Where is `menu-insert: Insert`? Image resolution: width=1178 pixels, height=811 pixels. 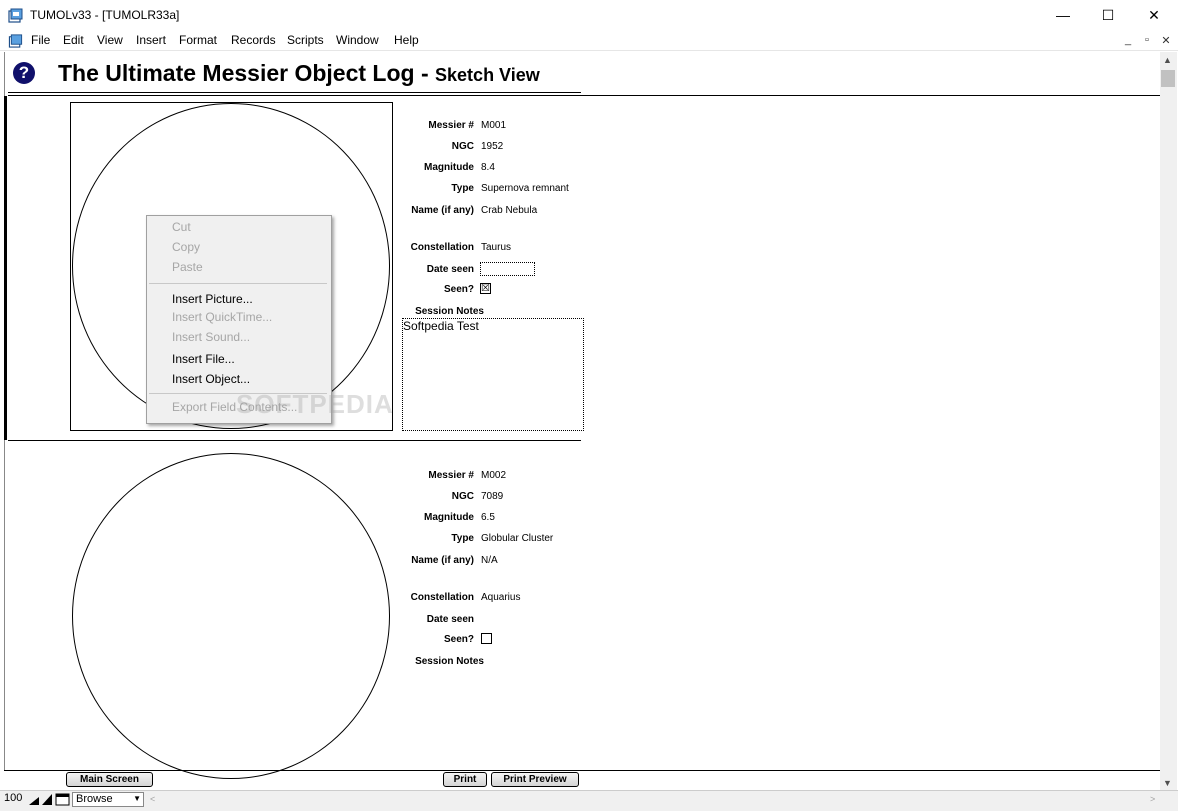
menu-insert: Insert is located at coordinates (151, 40).